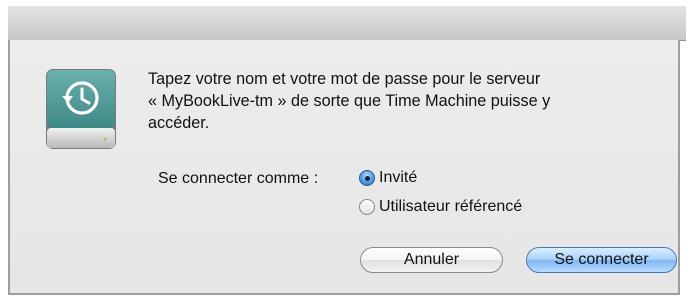 The width and height of the screenshot is (691, 299). I want to click on radio-guest-label: Invité, so click(398, 177).